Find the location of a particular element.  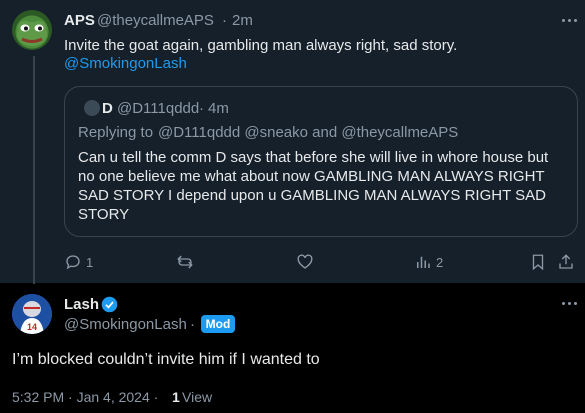

views-button: 2 is located at coordinates (428, 262).